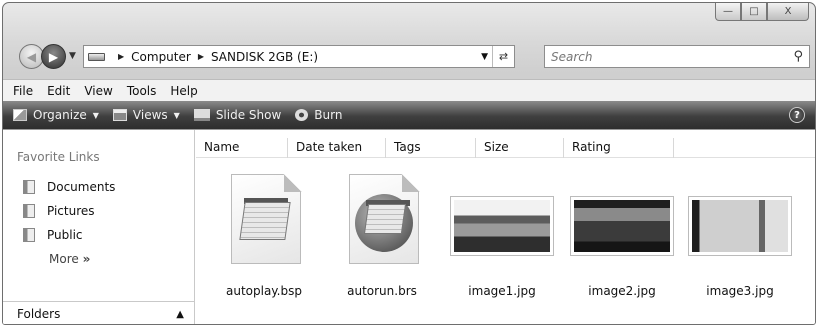  Describe the element at coordinates (183, 91) in the screenshot. I see `menu-help: Help` at that location.